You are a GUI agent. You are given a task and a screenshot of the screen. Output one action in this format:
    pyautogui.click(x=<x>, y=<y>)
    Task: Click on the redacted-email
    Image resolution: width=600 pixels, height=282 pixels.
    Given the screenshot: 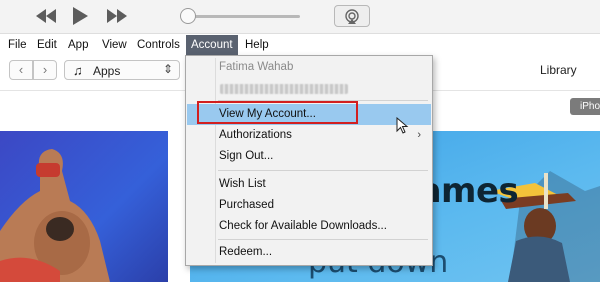 What is the action you would take?
    pyautogui.click(x=284, y=89)
    